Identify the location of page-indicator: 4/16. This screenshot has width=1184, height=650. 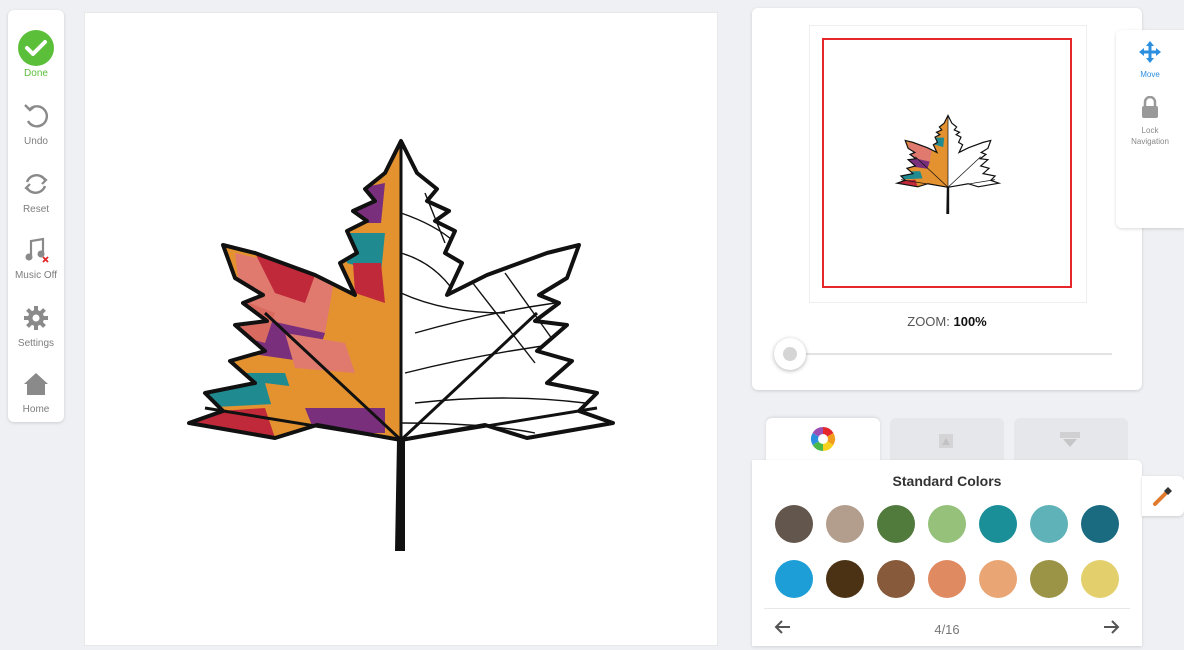
(947, 629).